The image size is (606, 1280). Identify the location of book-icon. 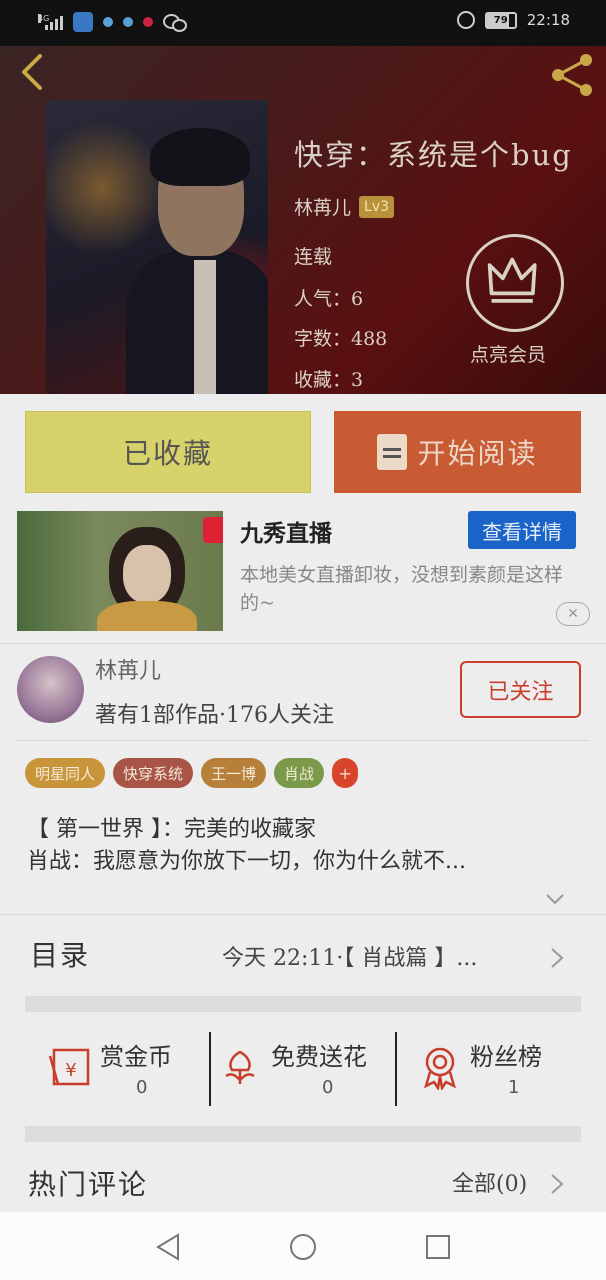
(392, 452).